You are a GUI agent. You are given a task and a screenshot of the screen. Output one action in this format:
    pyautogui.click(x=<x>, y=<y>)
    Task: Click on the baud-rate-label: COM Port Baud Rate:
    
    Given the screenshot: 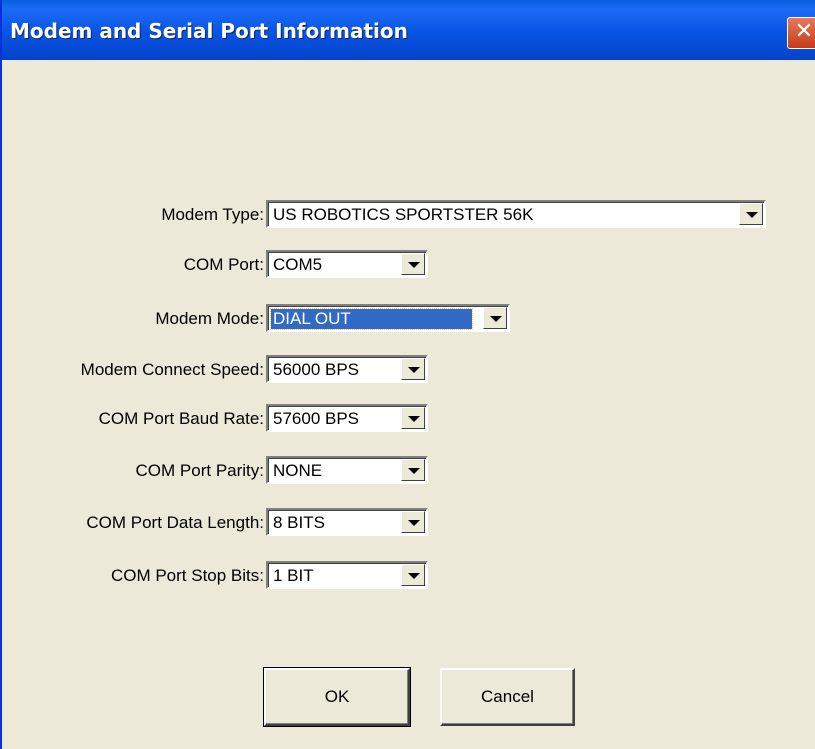 What is the action you would take?
    pyautogui.click(x=181, y=418)
    